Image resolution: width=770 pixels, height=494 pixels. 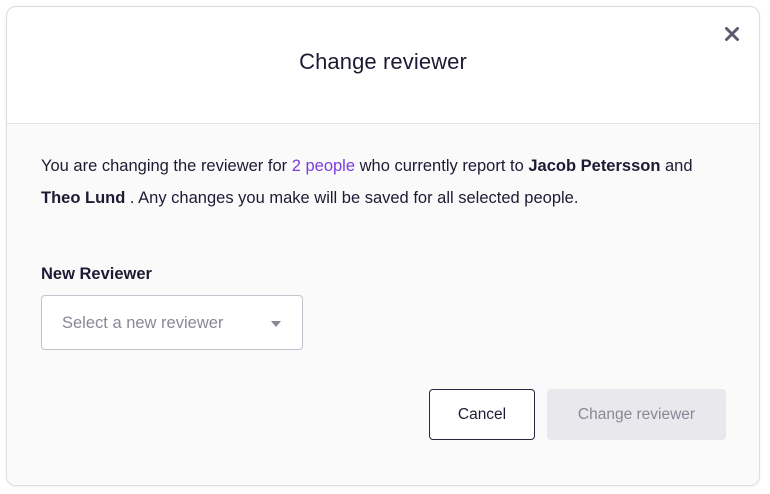 What do you see at coordinates (96, 274) in the screenshot?
I see `new-reviewer-label: New Reviewer` at bounding box center [96, 274].